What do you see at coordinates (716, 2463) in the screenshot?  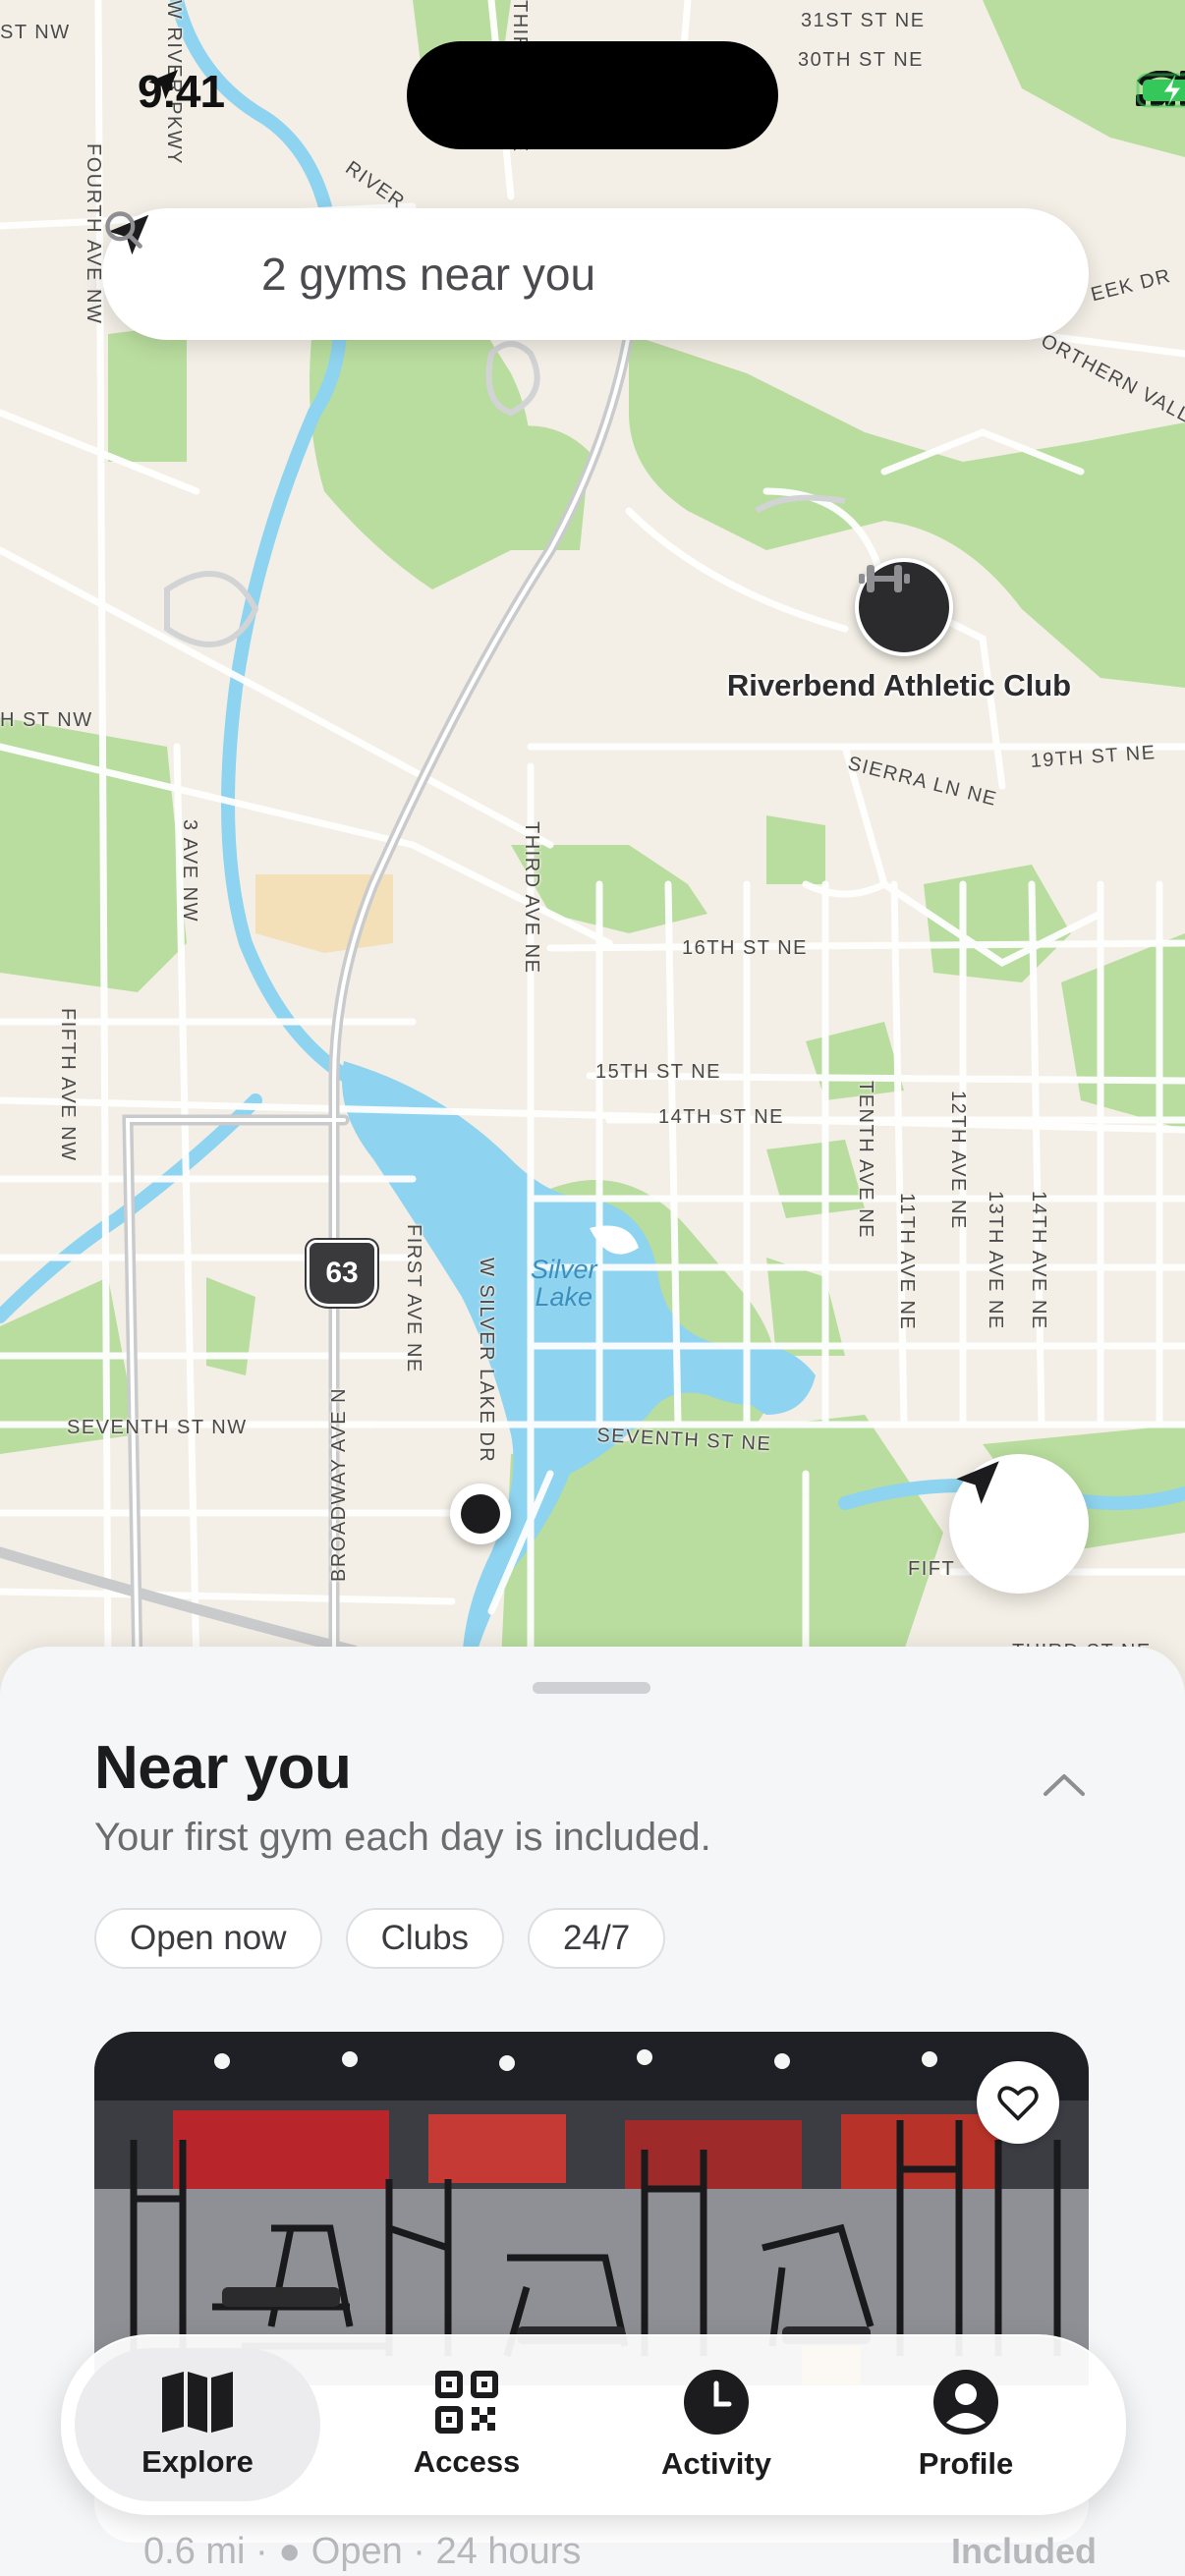 I see `tab-activity-label: Activity` at bounding box center [716, 2463].